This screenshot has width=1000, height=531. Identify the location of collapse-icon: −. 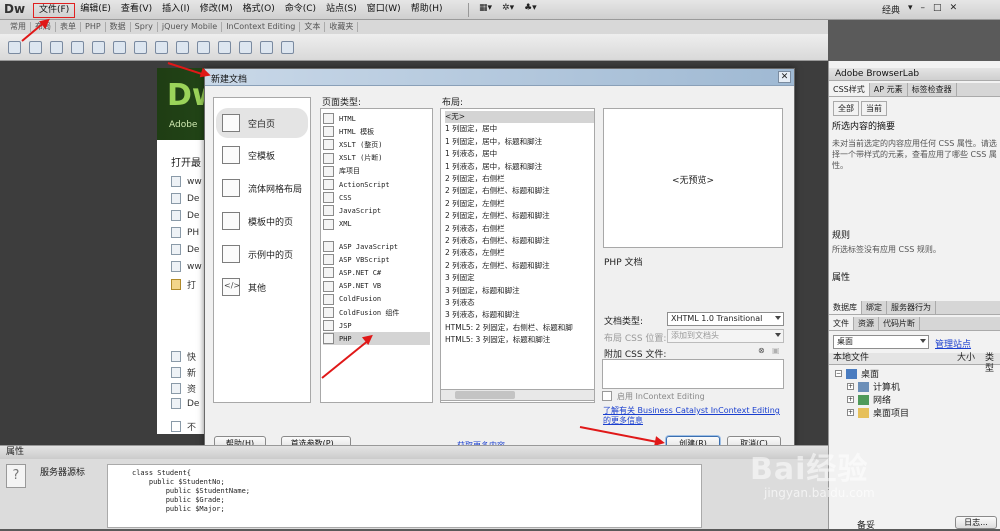
(838, 373).